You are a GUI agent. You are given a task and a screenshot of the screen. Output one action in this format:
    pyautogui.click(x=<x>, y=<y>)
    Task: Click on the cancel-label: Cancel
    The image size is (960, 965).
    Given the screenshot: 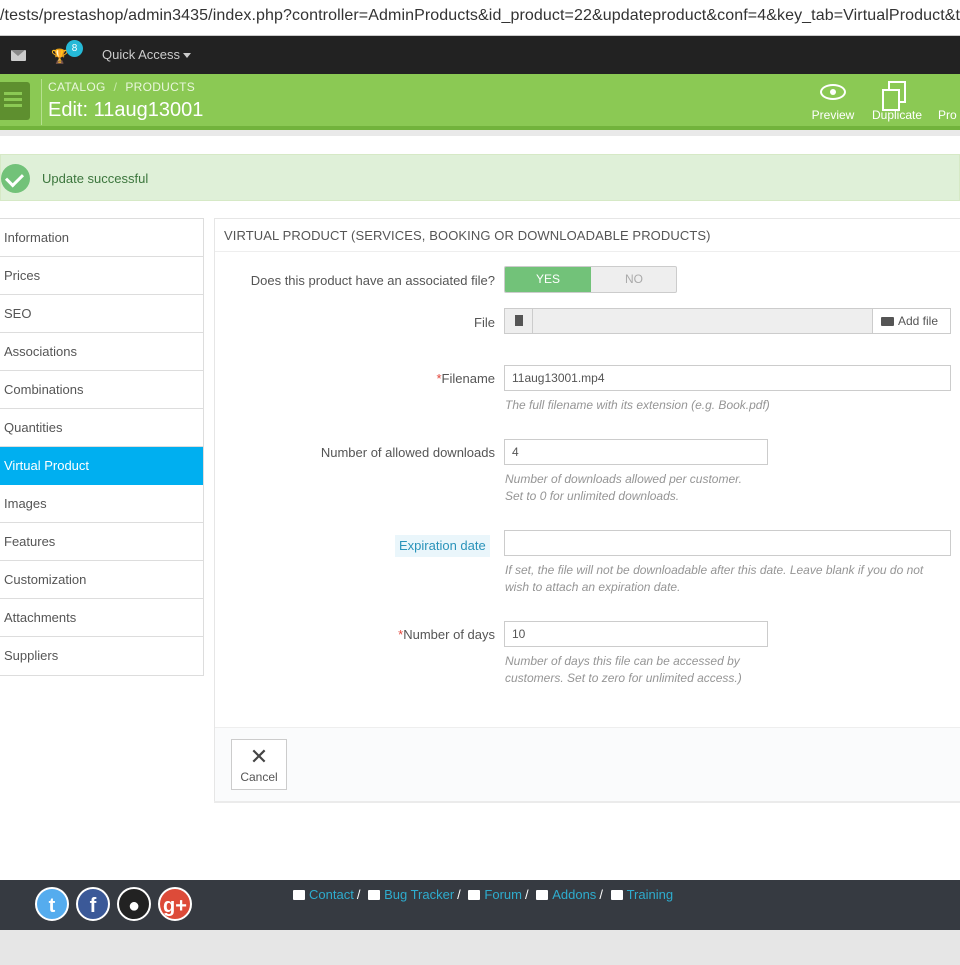 What is the action you would take?
    pyautogui.click(x=259, y=777)
    